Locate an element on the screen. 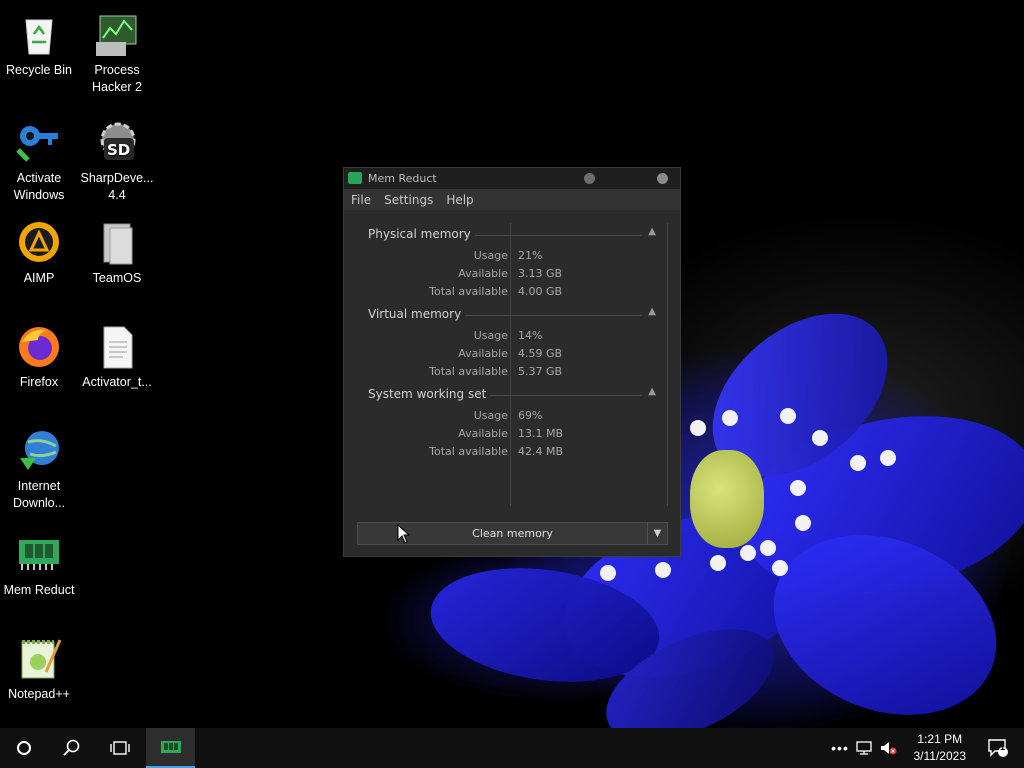  desktop-icon-label: Firefox is located at coordinates (39, 382).